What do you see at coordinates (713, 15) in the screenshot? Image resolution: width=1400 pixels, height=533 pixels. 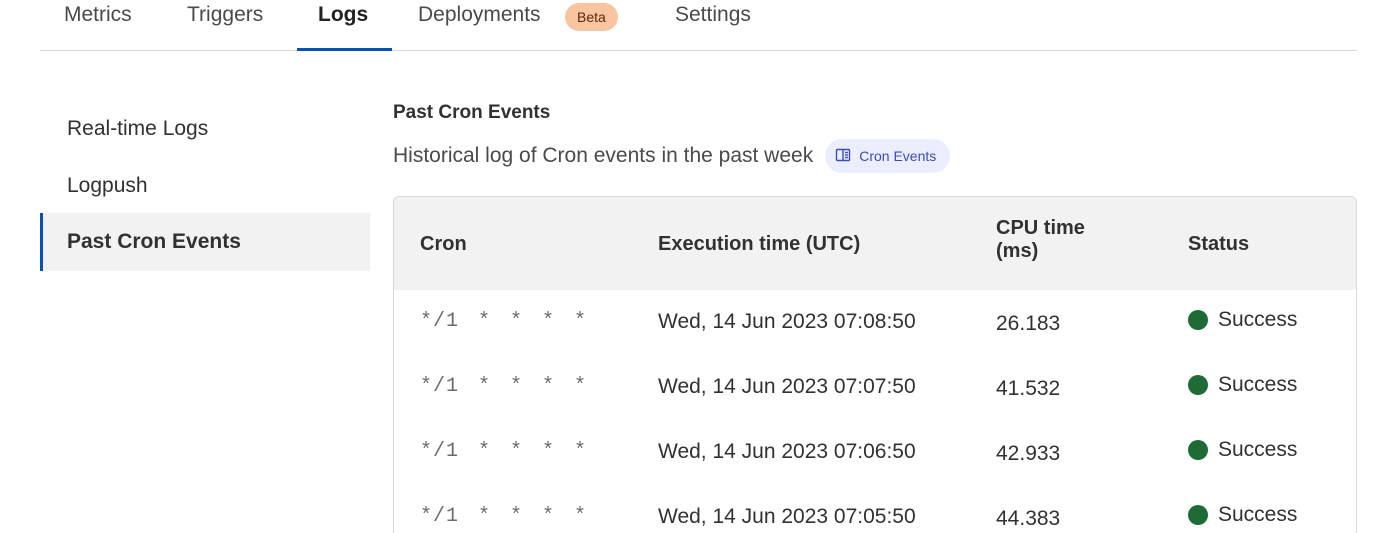 I see `tab-settings: Settings` at bounding box center [713, 15].